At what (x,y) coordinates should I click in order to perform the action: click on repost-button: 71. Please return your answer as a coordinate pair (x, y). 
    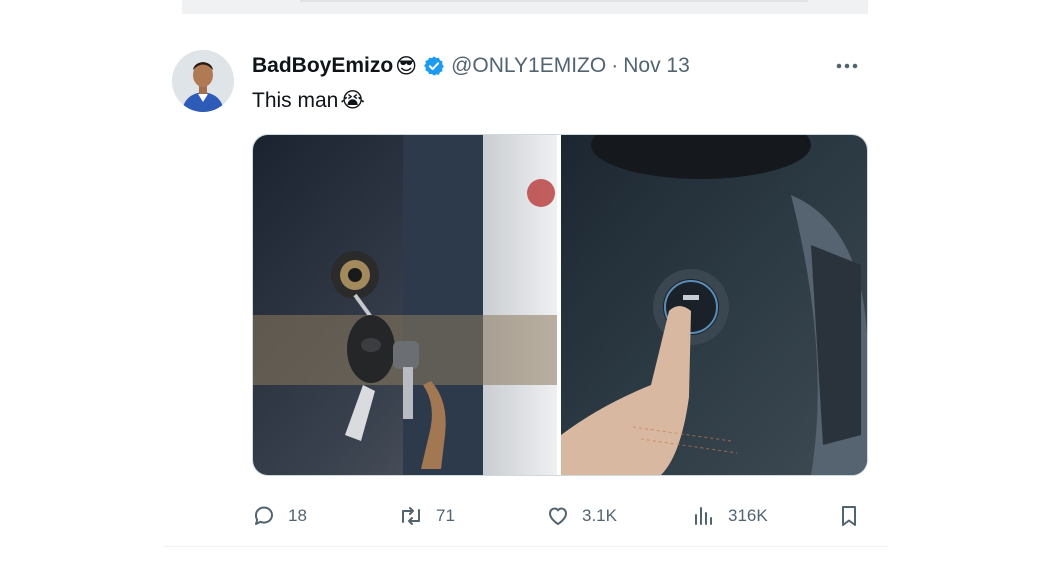
    Looking at the image, I should click on (426, 516).